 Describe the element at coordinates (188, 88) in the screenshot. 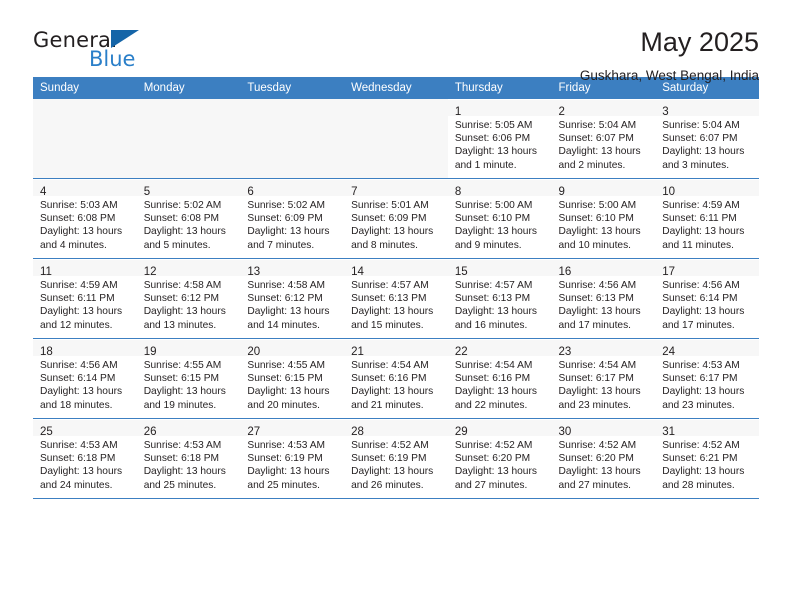

I see `weekday-header-monday: Monday` at that location.